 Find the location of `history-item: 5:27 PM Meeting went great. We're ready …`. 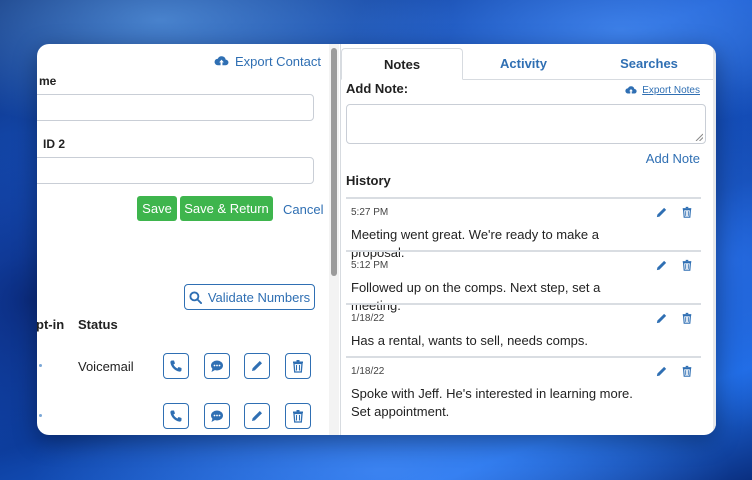

history-item: 5:27 PM Meeting went great. We're ready … is located at coordinates (523, 228).